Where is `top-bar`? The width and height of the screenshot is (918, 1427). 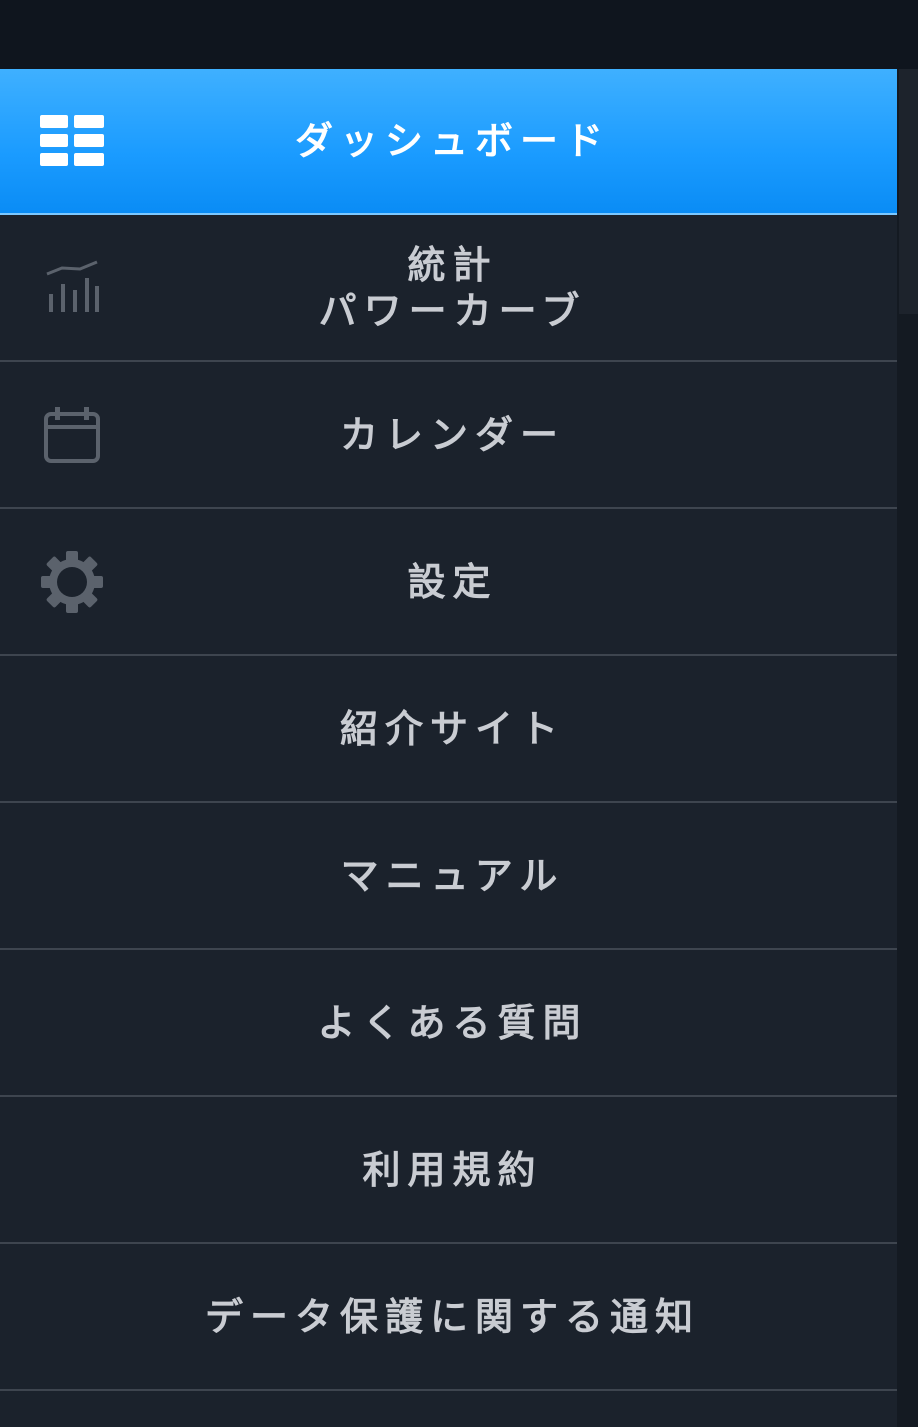 top-bar is located at coordinates (459, 34).